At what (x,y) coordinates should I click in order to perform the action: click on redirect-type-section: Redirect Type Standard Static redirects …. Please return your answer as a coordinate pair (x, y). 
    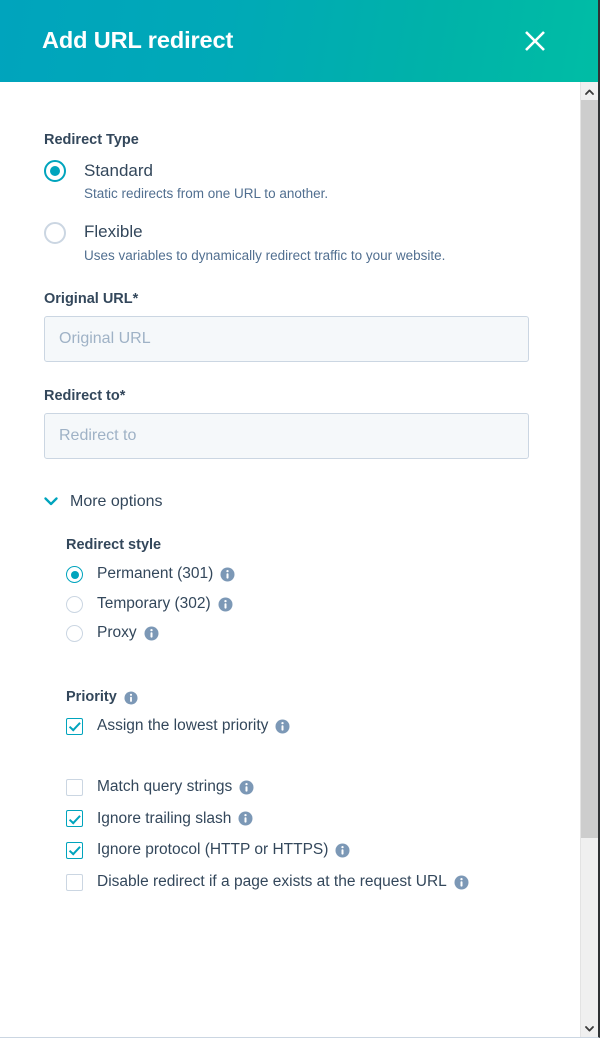
    Looking at the image, I should click on (312, 198).